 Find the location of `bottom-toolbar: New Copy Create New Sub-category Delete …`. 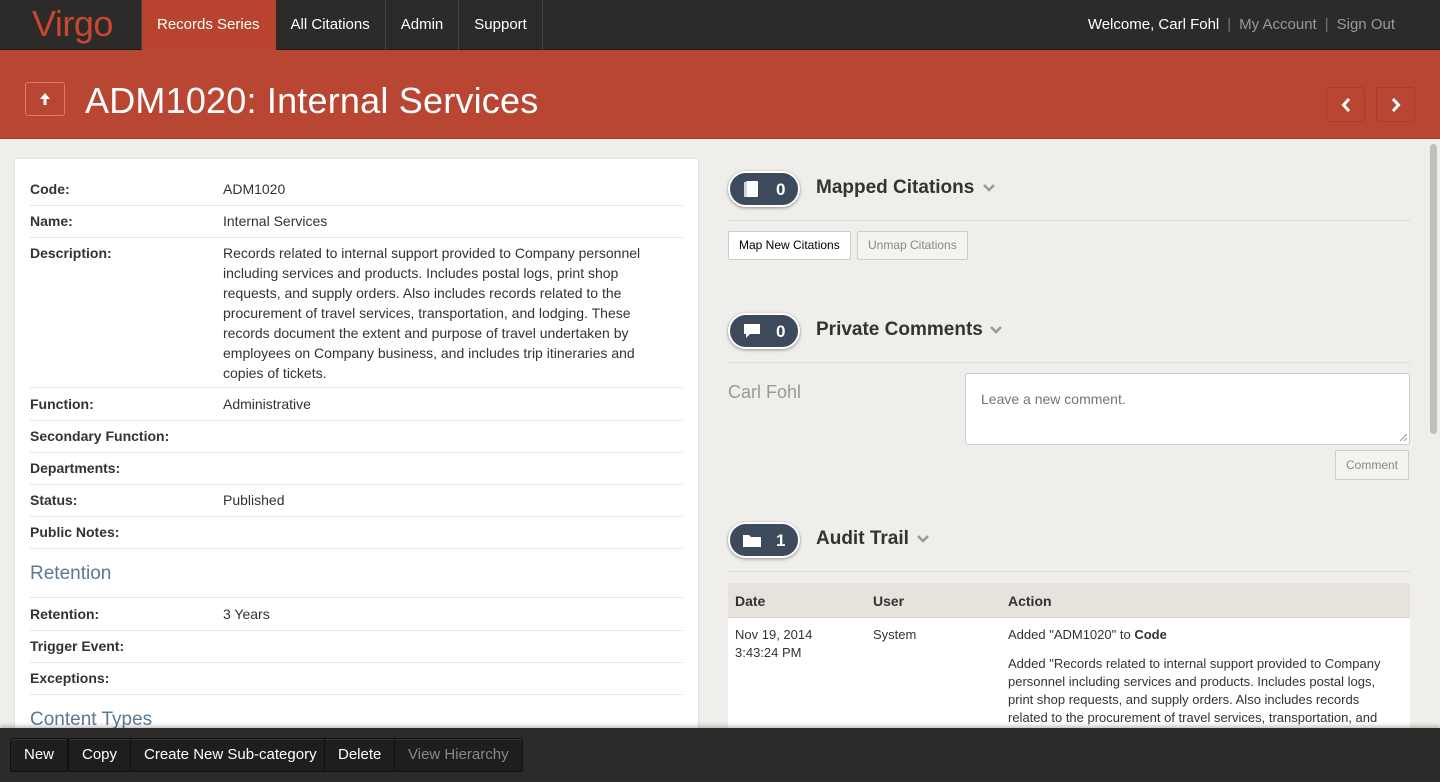

bottom-toolbar: New Copy Create New Sub-category Delete … is located at coordinates (720, 755).